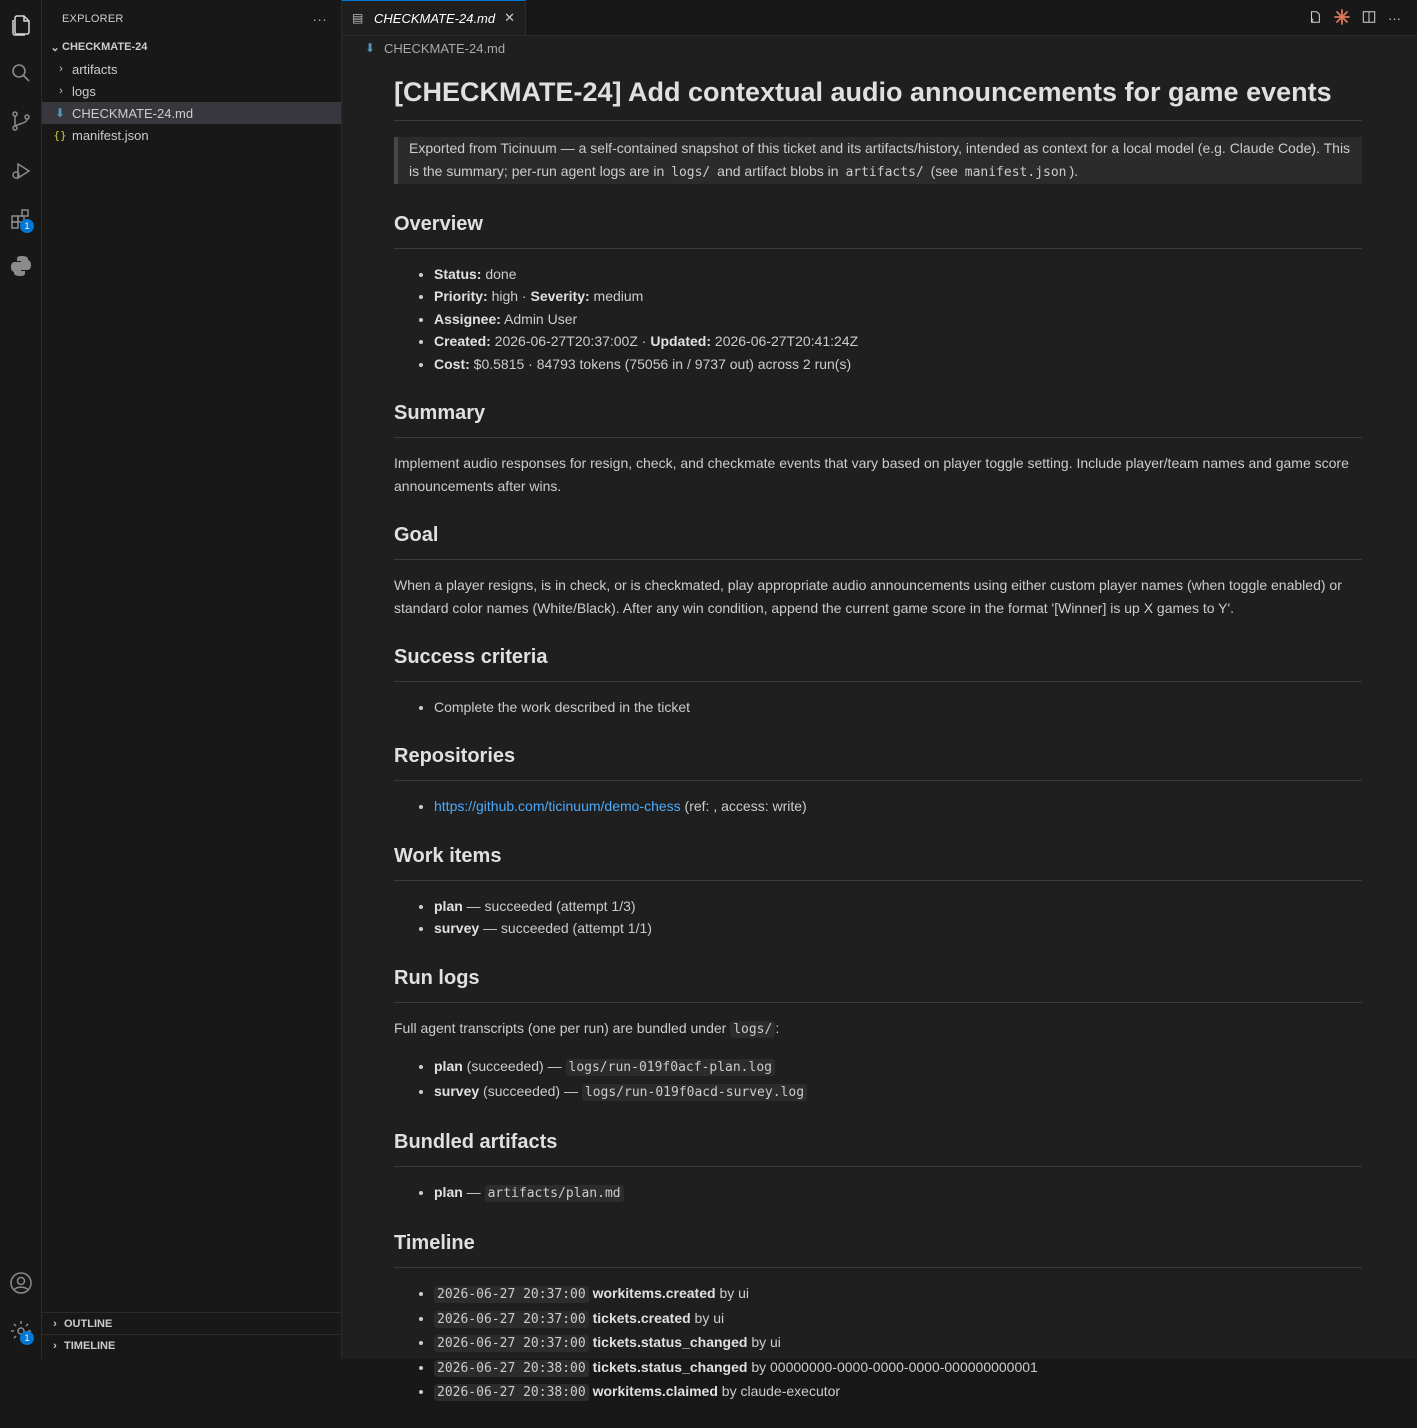  I want to click on timeline-event: tickets.status_changed, so click(670, 1366).